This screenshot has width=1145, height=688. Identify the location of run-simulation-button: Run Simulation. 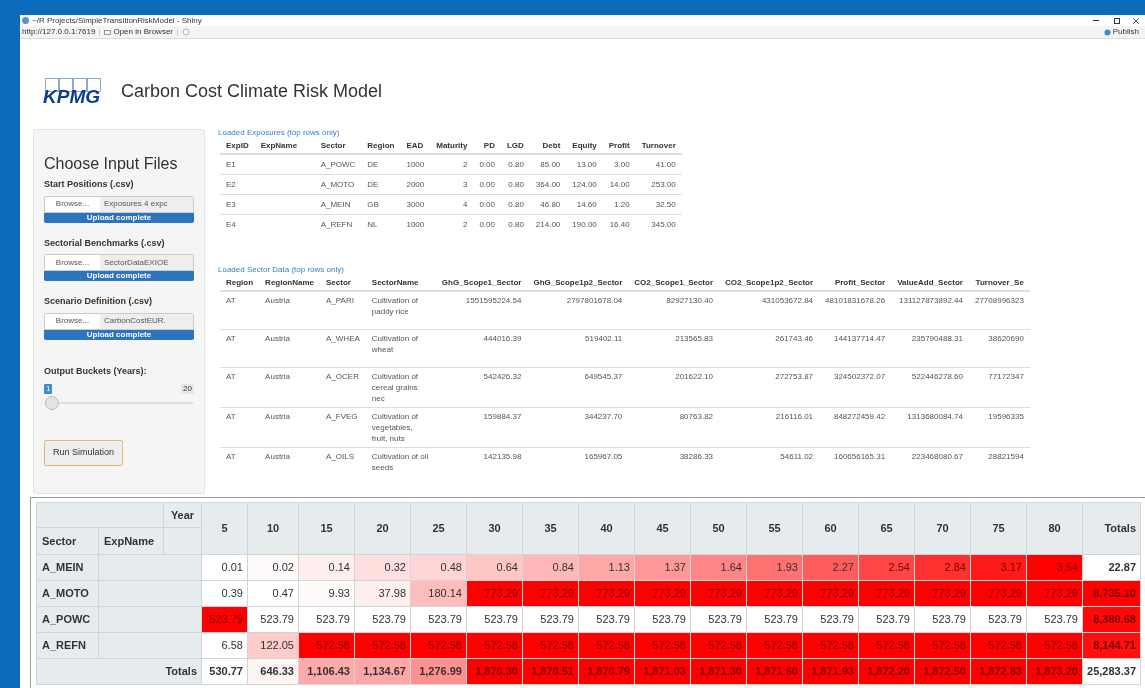
(84, 453).